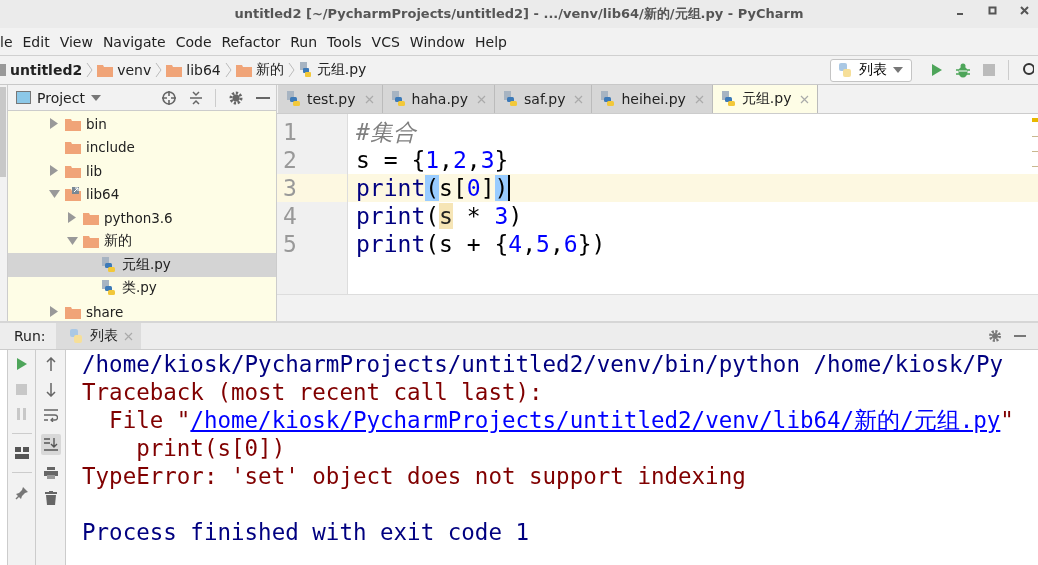 This screenshot has height=565, width=1038. Describe the element at coordinates (193, 41) in the screenshot. I see `menu-item: Code` at that location.